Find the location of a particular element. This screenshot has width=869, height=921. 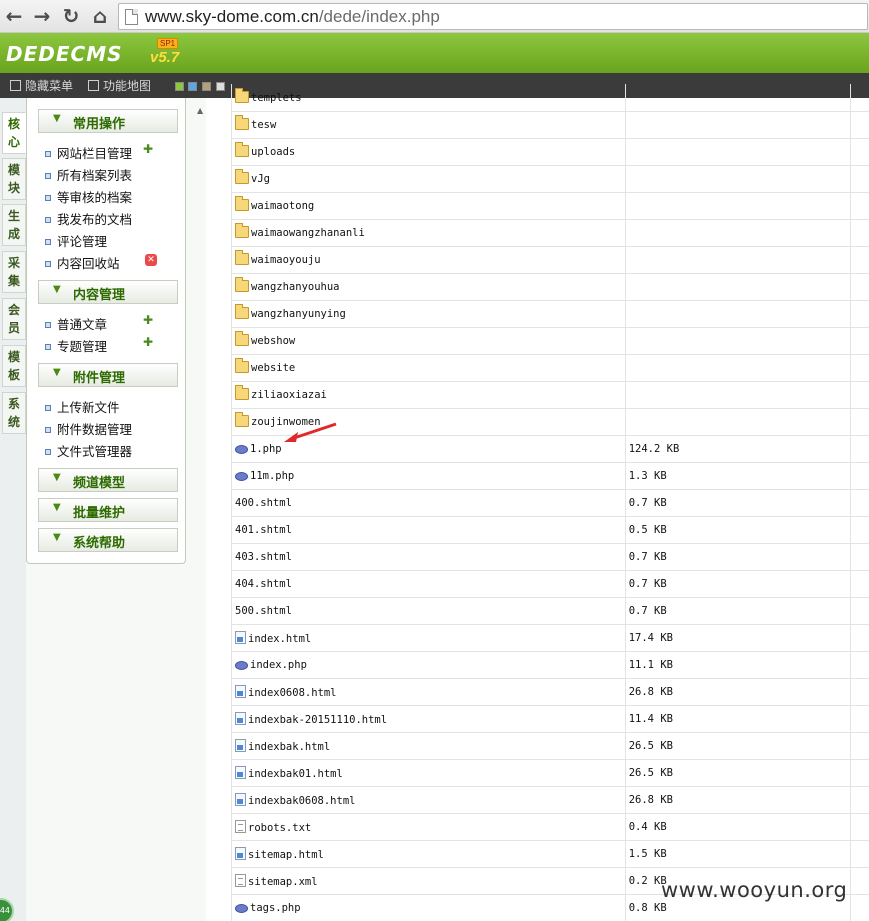

file-row: indexbak-20151110.html 11.4 KB is located at coordinates (550, 719).